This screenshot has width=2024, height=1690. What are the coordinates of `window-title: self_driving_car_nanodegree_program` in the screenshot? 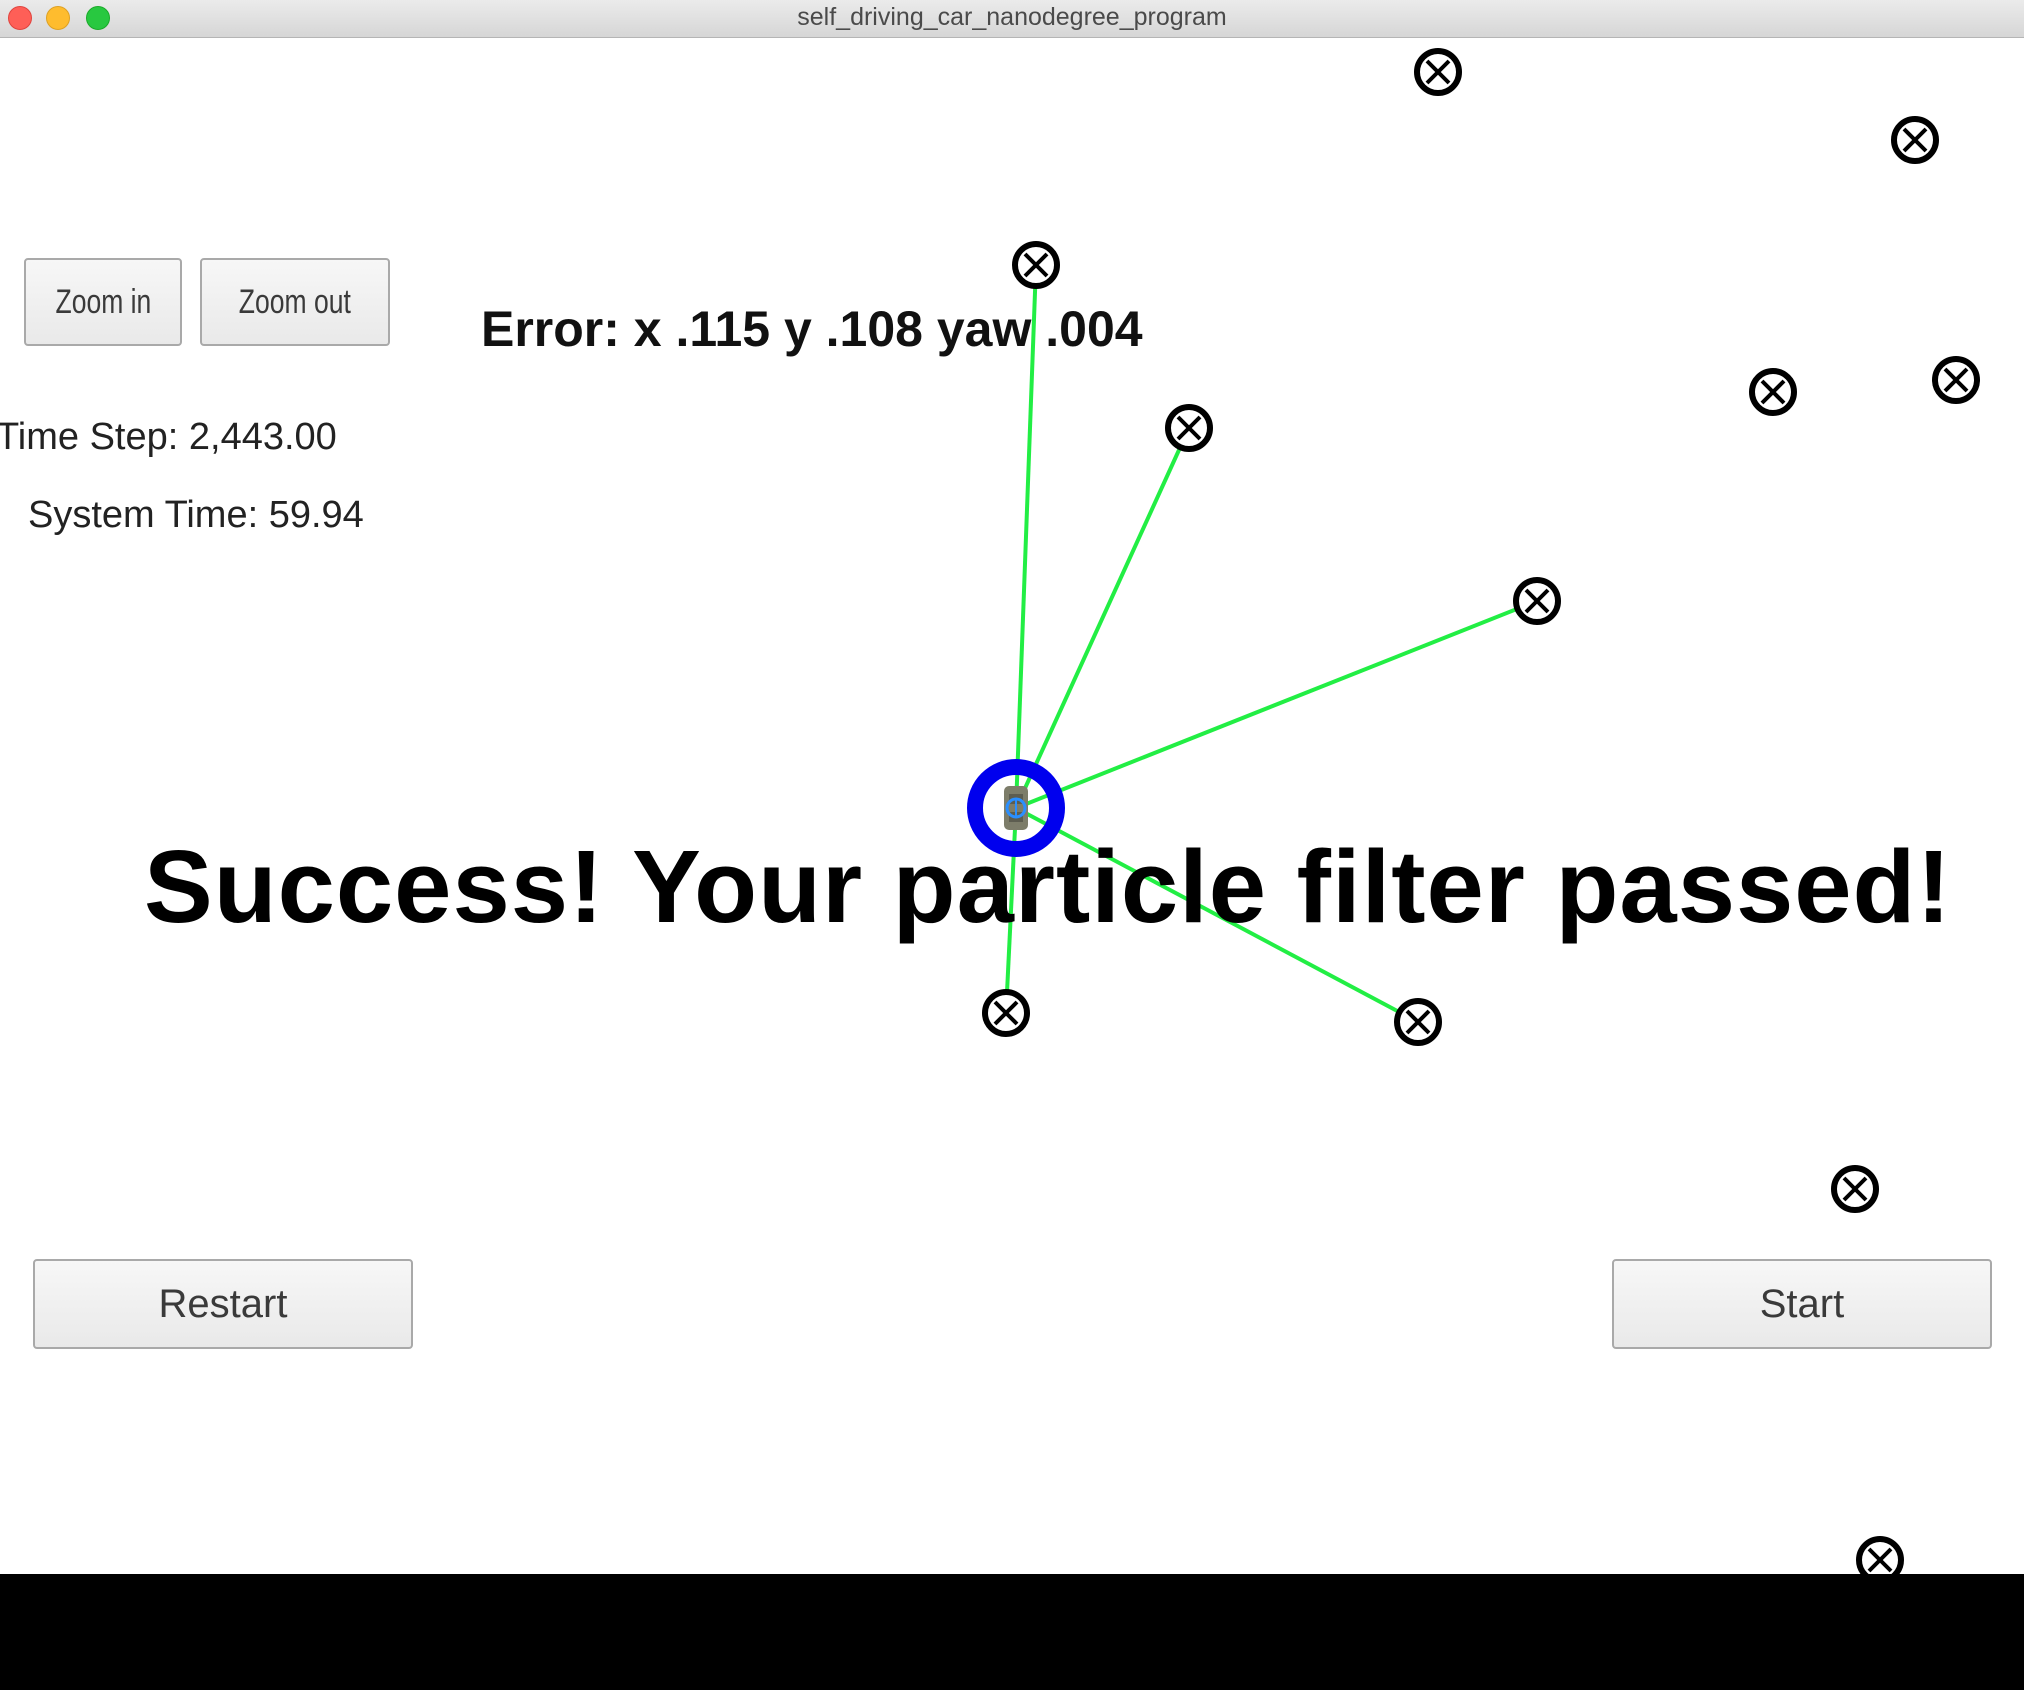 It's located at (1012, 17).